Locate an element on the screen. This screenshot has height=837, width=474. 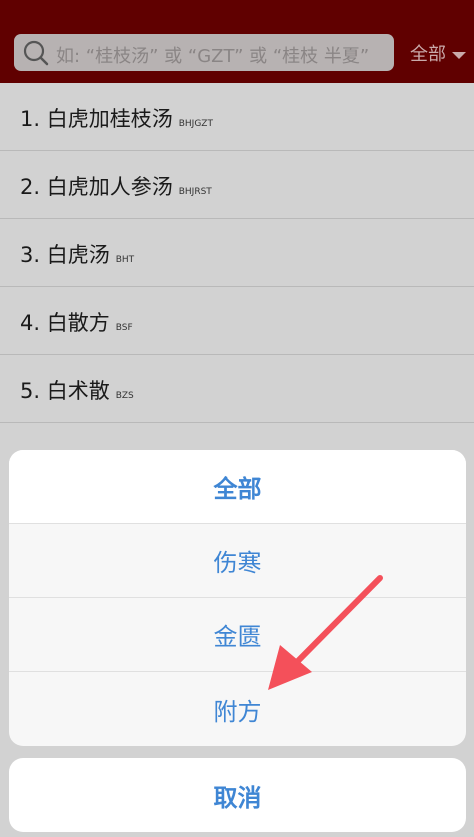
list-item-name: 4. 白散方 BSF is located at coordinates (76, 323).